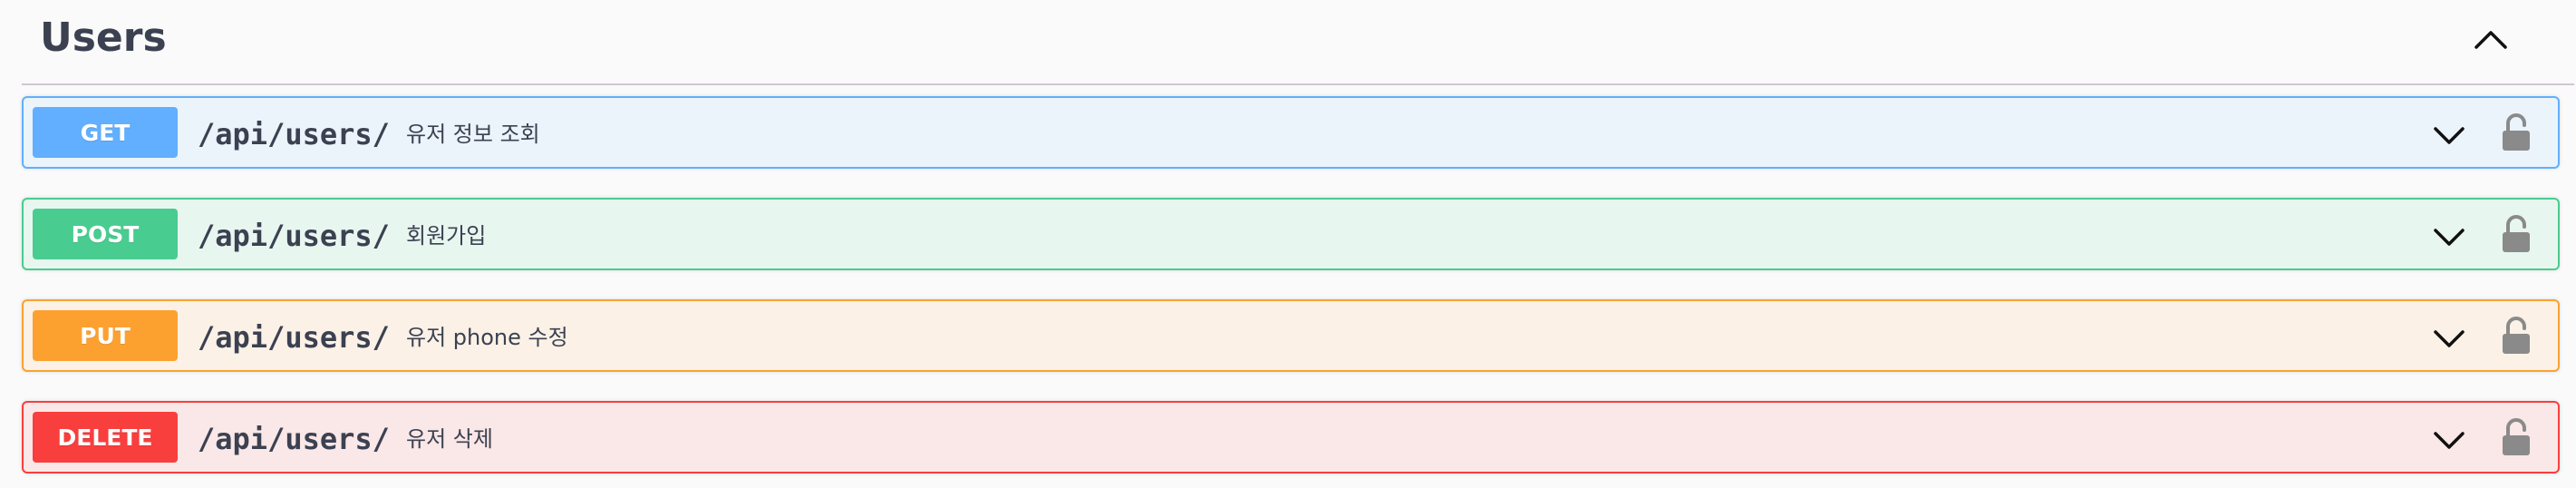  Describe the element at coordinates (2491, 40) in the screenshot. I see `chevron-up-icon` at that location.